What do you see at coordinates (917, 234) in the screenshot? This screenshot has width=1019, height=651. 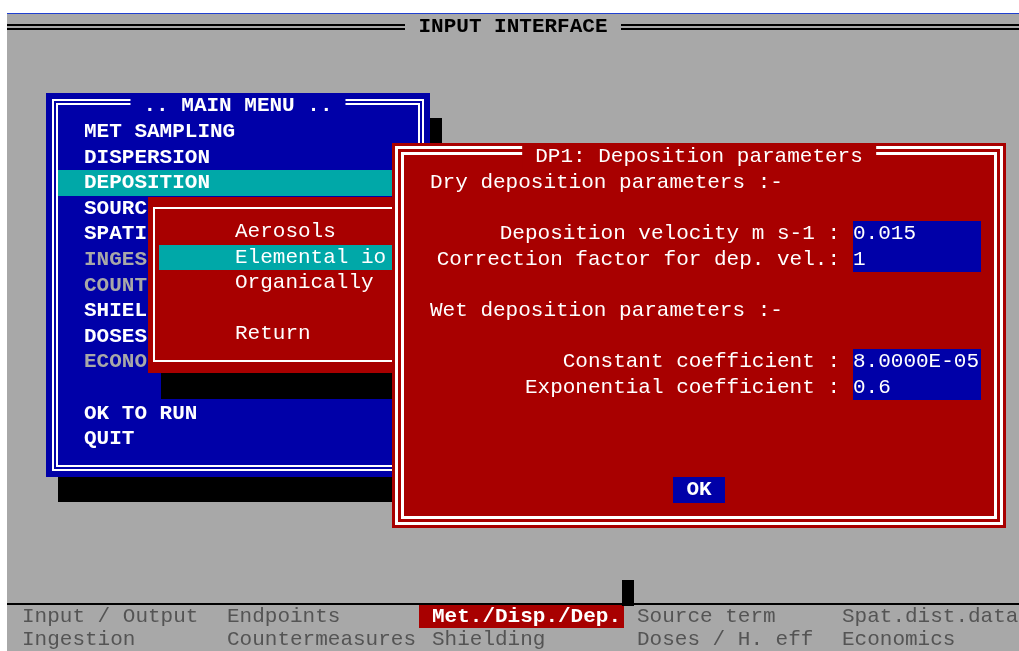 I see `value-field: 0.015` at bounding box center [917, 234].